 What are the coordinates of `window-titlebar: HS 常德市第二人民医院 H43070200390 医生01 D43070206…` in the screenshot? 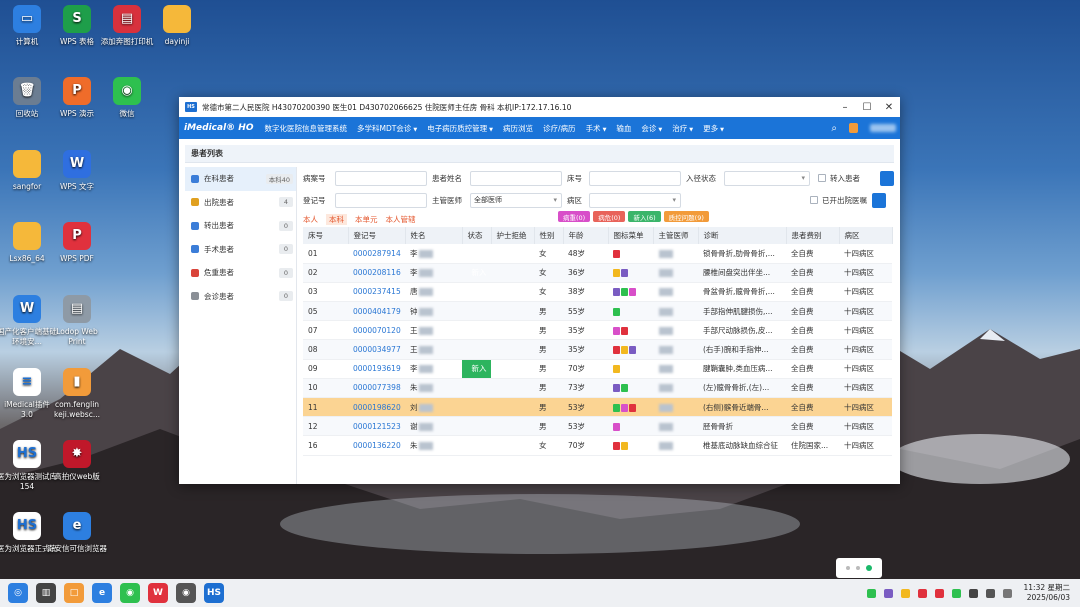 It's located at (539, 107).